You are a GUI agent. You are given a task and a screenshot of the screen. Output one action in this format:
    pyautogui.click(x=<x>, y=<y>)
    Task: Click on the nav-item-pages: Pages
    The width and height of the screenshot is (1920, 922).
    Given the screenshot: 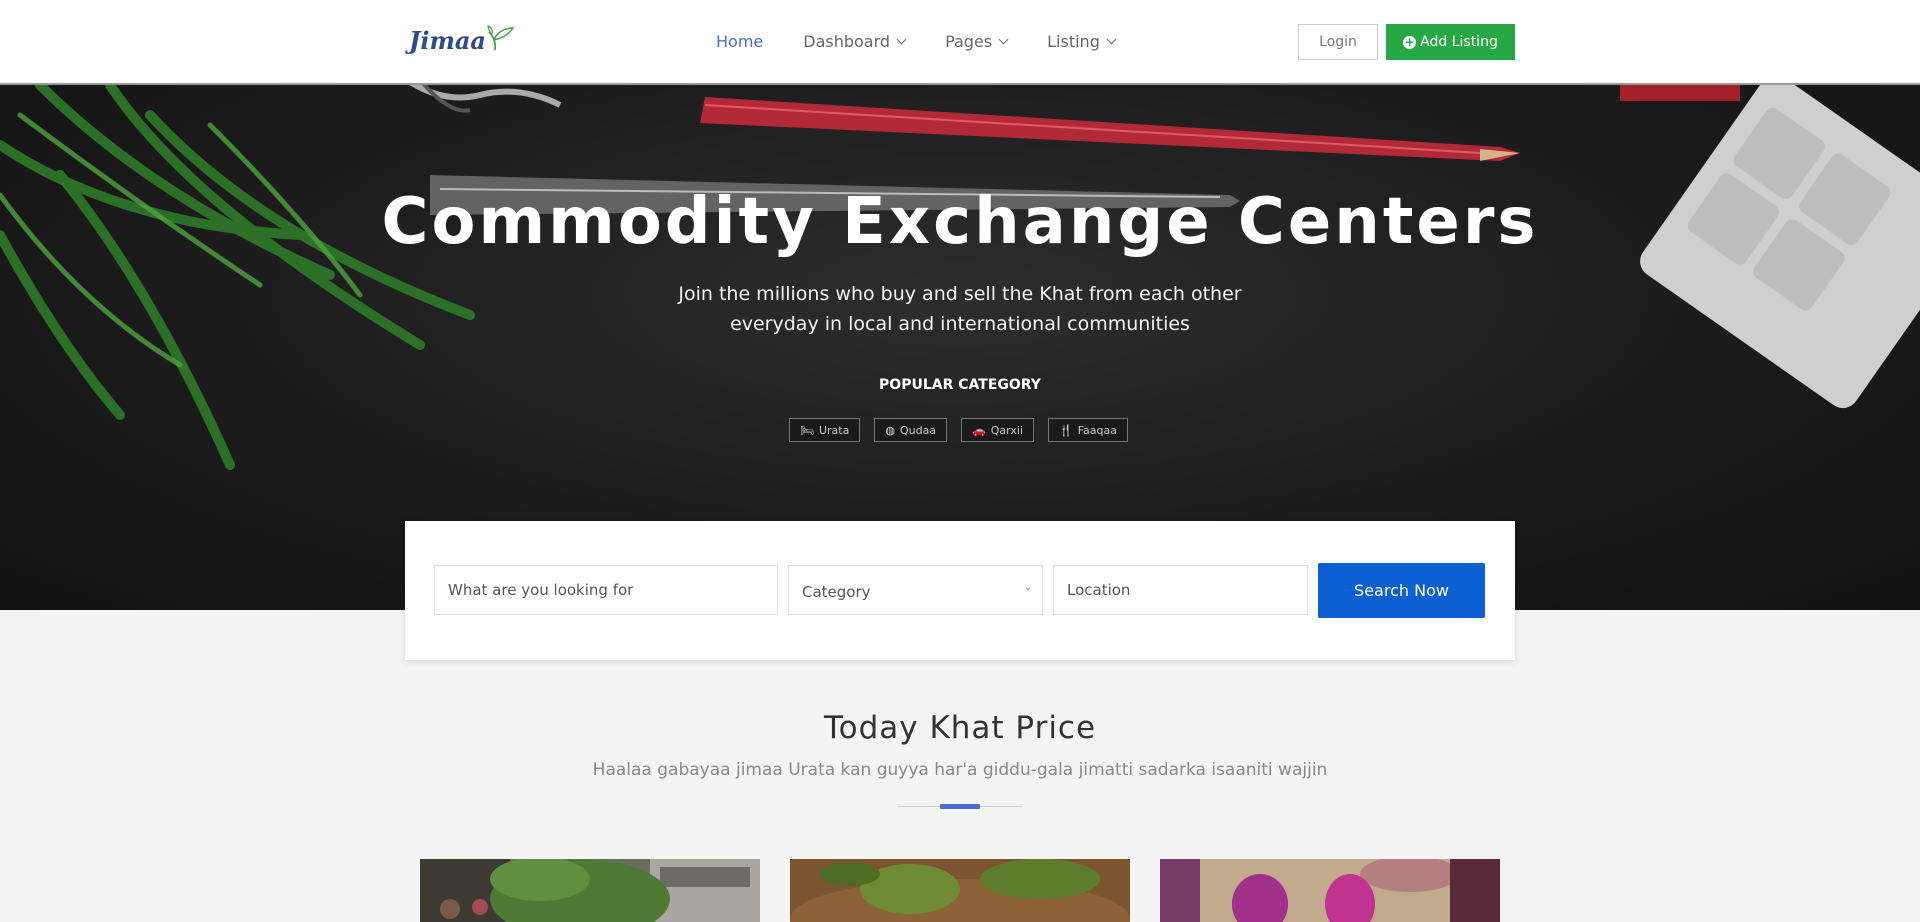 What is the action you would take?
    pyautogui.click(x=977, y=41)
    